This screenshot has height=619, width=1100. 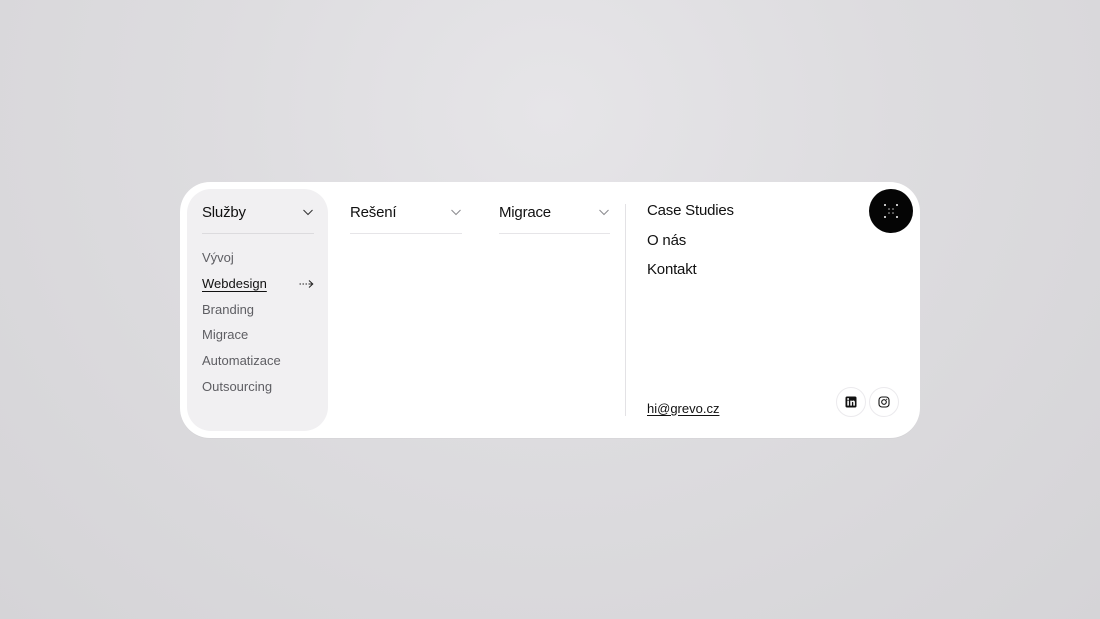 What do you see at coordinates (224, 212) in the screenshot?
I see `services-label: Služby` at bounding box center [224, 212].